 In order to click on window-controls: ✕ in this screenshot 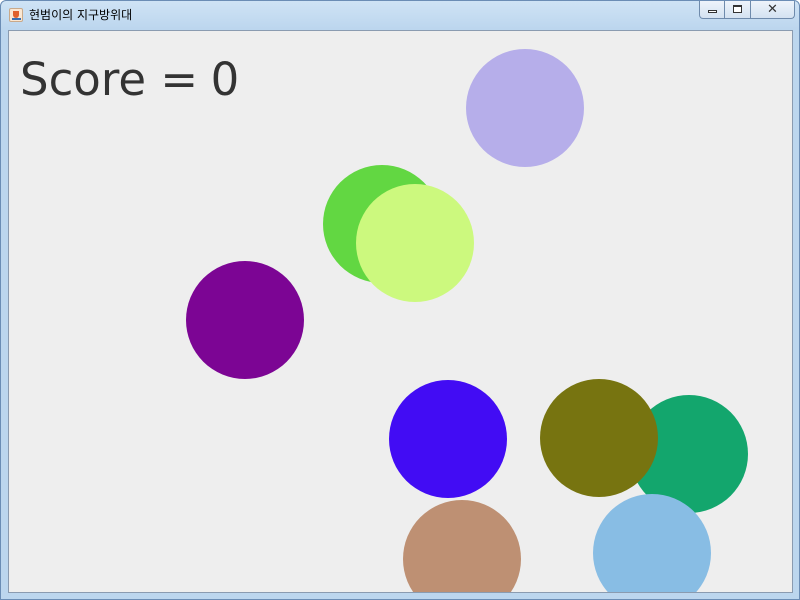, I will do `click(747, 11)`.